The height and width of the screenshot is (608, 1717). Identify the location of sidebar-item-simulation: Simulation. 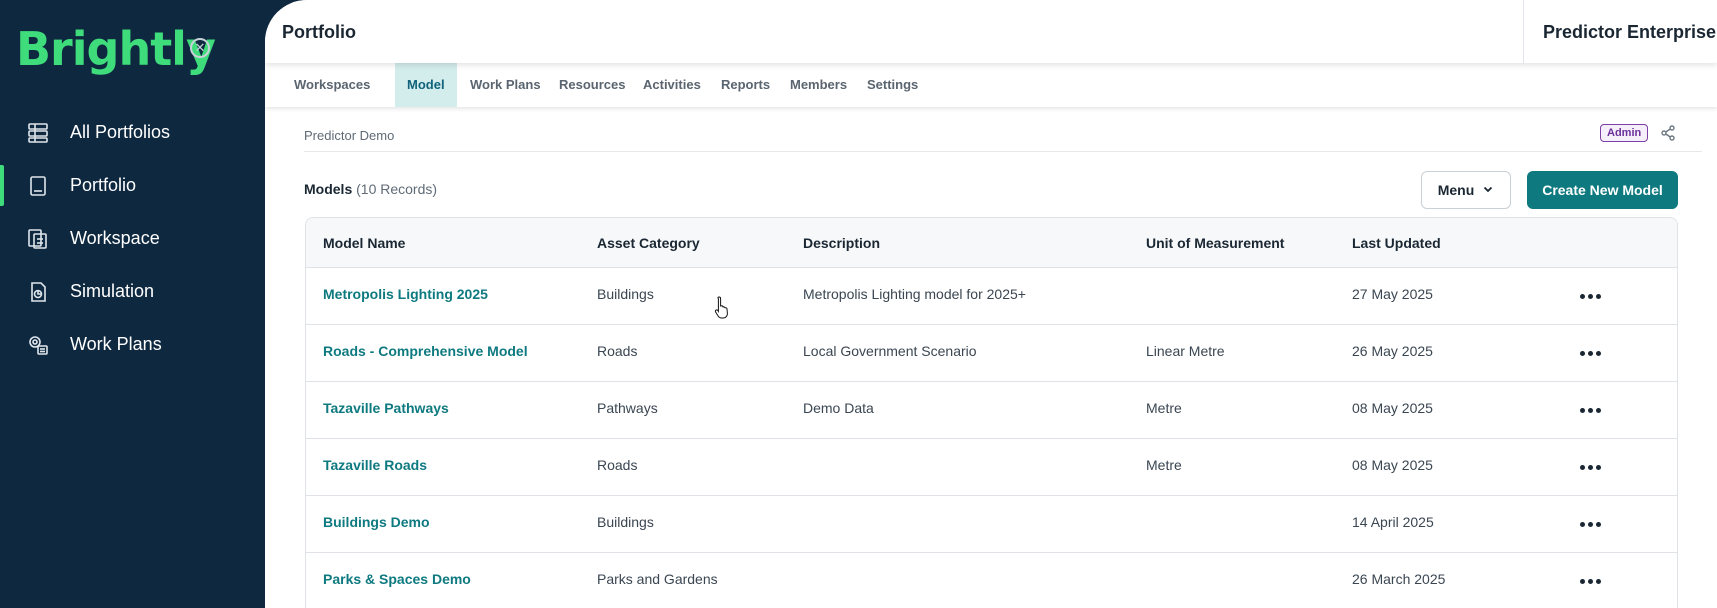
(132, 291).